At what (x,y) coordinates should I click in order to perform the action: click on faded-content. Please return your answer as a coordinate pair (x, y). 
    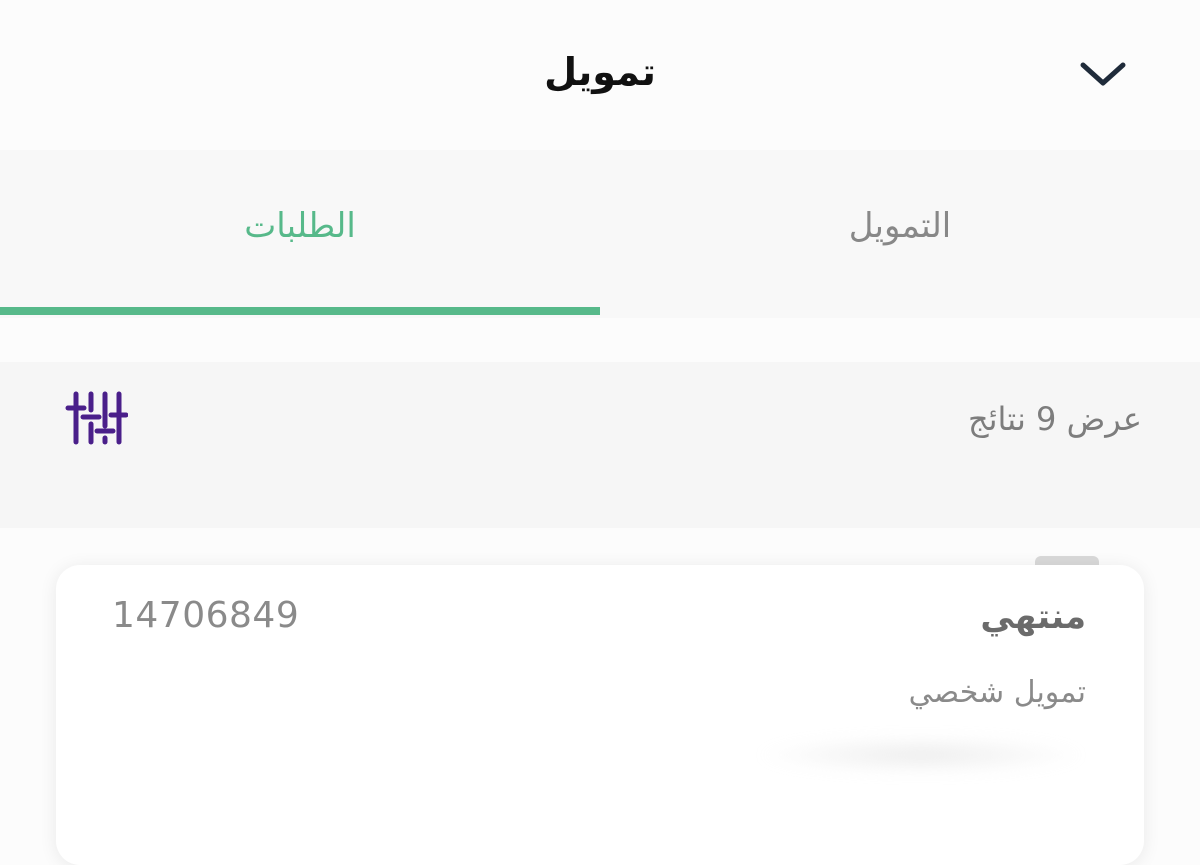
    Looking at the image, I should click on (921, 755).